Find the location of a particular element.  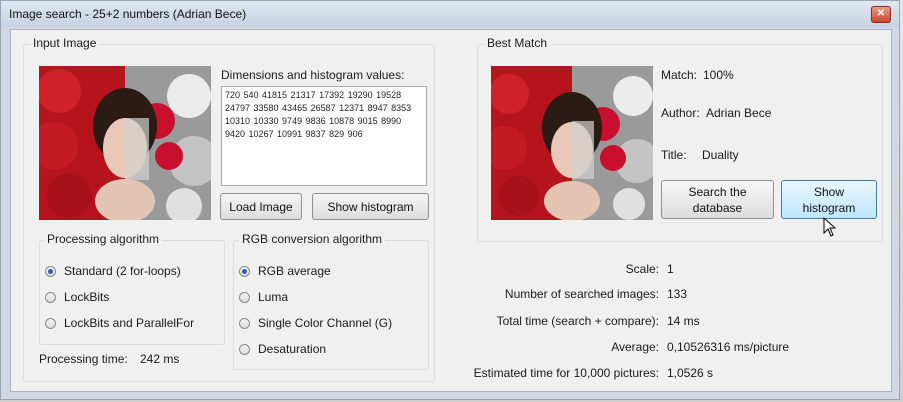

searched-images-value: 133 is located at coordinates (677, 294).